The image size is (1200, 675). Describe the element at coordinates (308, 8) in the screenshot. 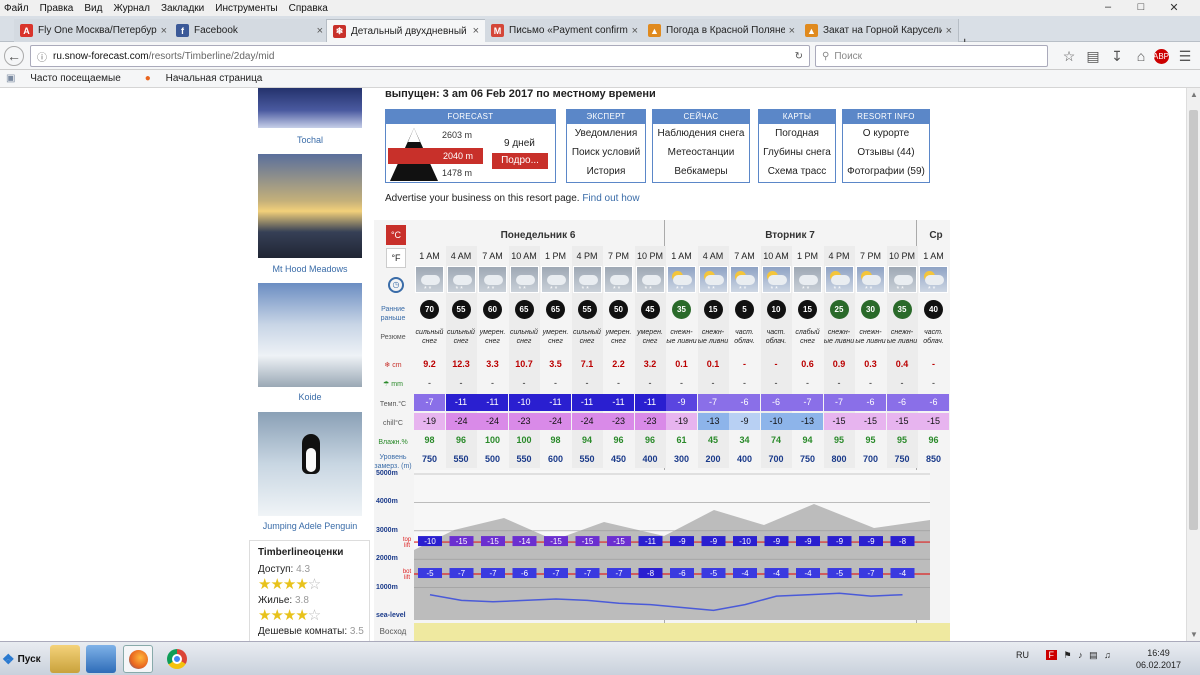

I see `menu-help: Справка` at that location.